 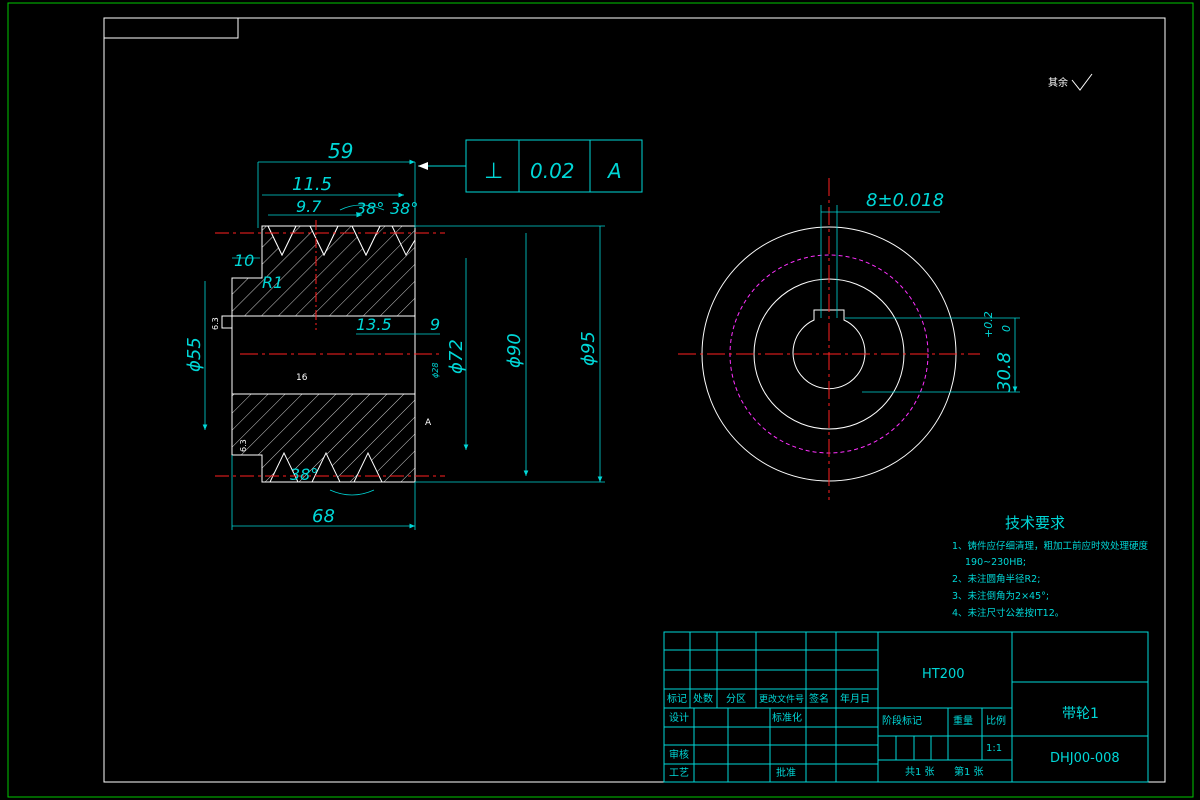 I want to click on scale-value: 1:1, so click(x=994, y=748).